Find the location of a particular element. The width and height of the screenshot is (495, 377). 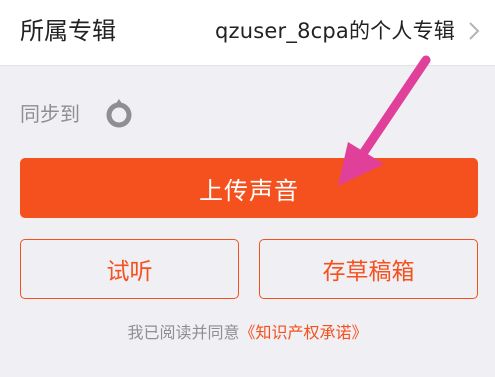

chevron-right-icon is located at coordinates (474, 31).